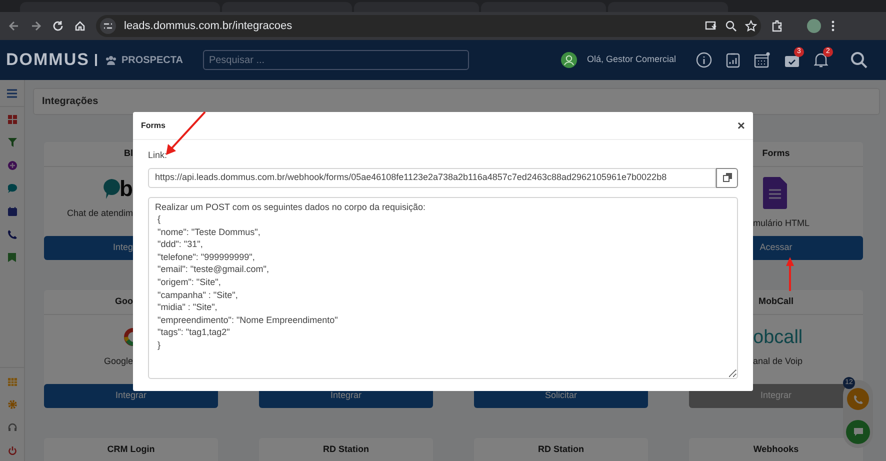 The width and height of the screenshot is (886, 461). What do you see at coordinates (158, 155) in the screenshot?
I see `link-label: Link:` at bounding box center [158, 155].